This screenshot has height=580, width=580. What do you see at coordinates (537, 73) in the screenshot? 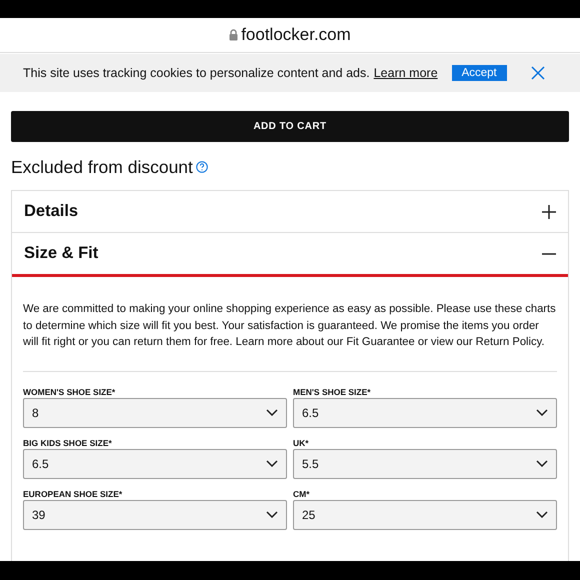
I see `close-icon` at bounding box center [537, 73].